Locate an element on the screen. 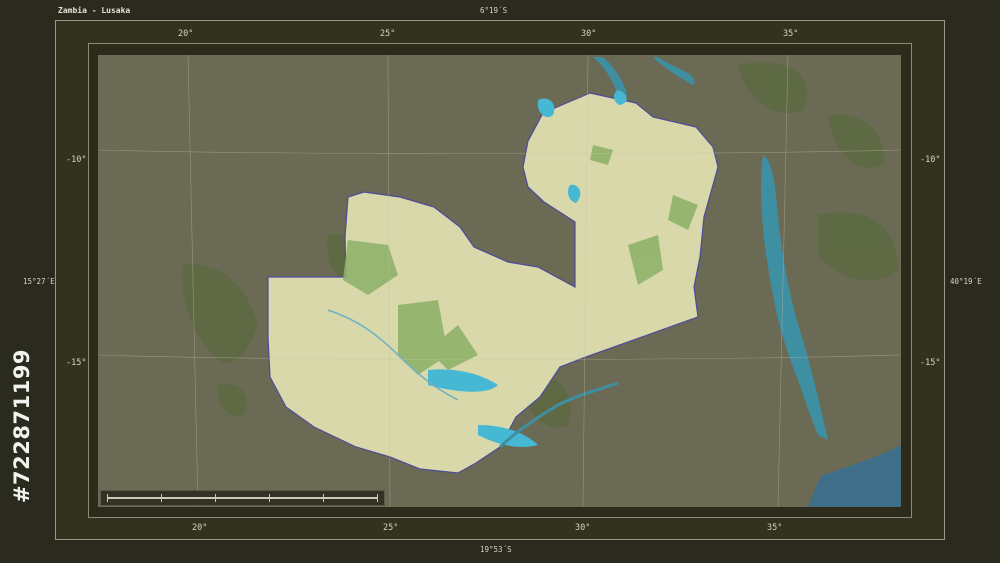  stock-id-watermark: #722871199 is located at coordinates (22, 425).